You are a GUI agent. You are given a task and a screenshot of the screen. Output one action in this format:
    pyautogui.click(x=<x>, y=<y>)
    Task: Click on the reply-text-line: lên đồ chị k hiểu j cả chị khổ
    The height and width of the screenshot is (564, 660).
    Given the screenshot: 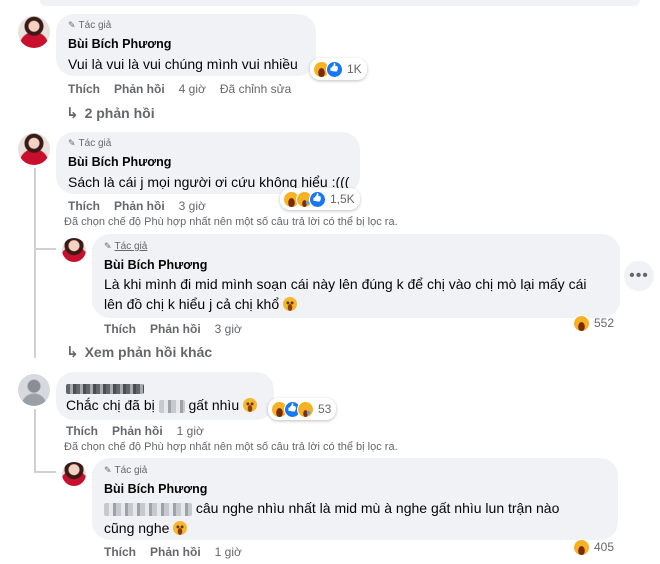 What is the action you would take?
    pyautogui.click(x=200, y=304)
    